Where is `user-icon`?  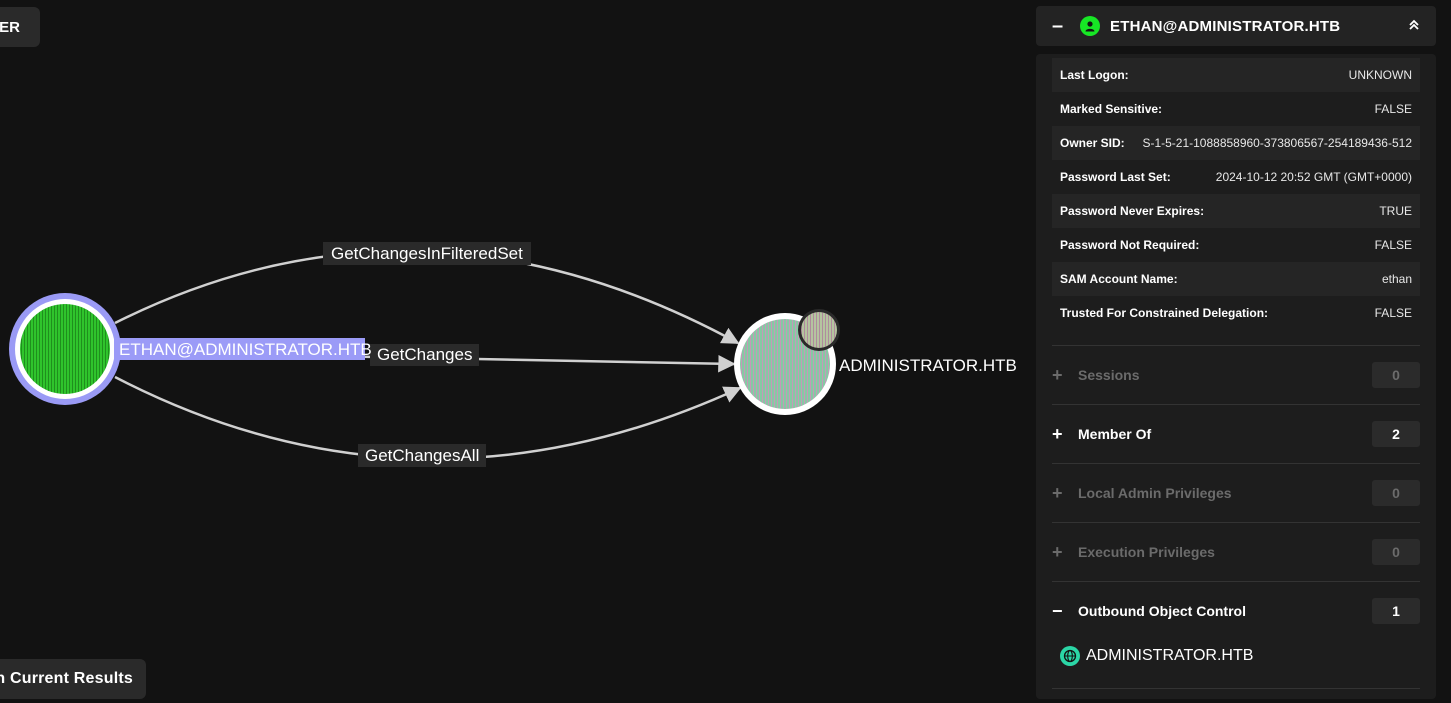 user-icon is located at coordinates (1090, 26).